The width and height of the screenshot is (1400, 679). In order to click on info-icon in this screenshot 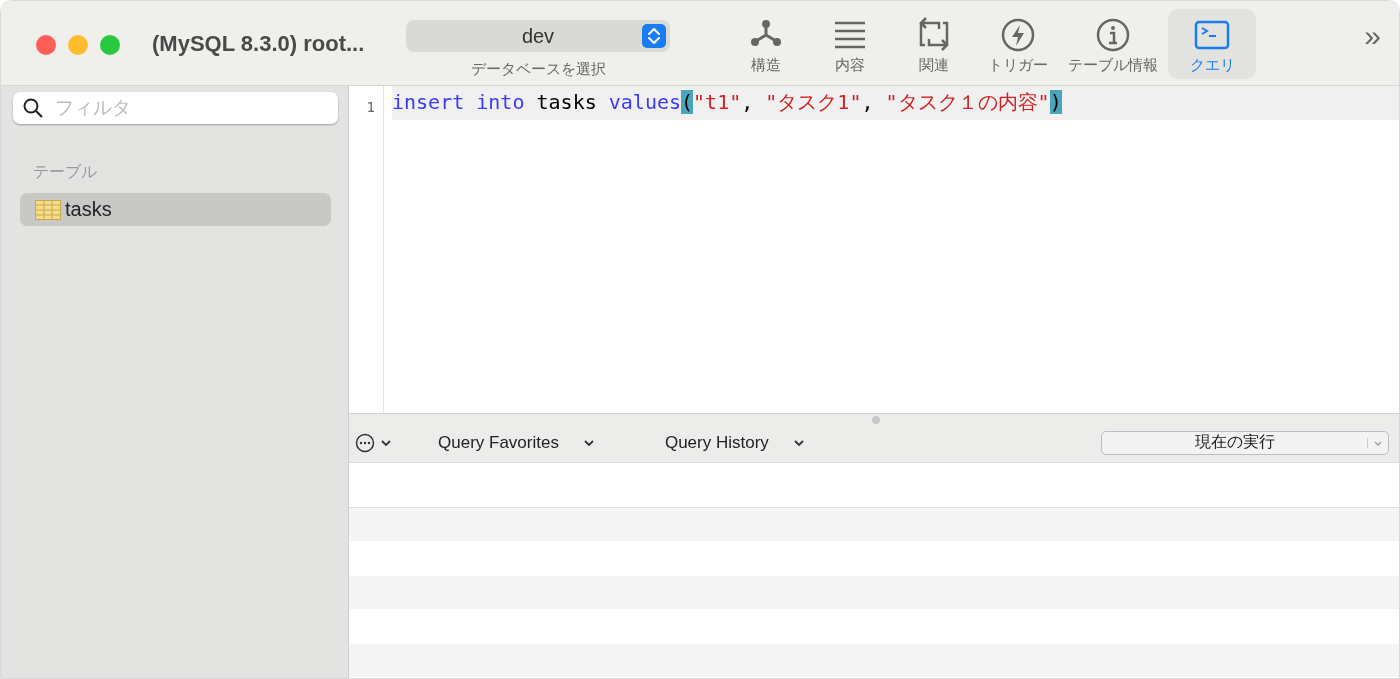, I will do `click(1113, 35)`.